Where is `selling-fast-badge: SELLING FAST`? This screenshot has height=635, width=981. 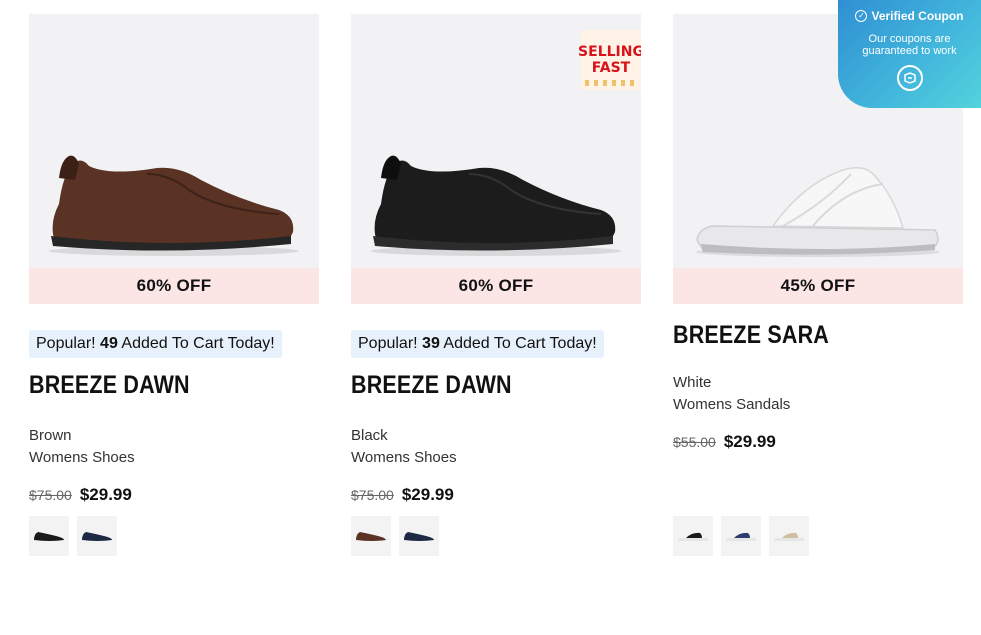
selling-fast-badge: SELLING FAST is located at coordinates (609, 60).